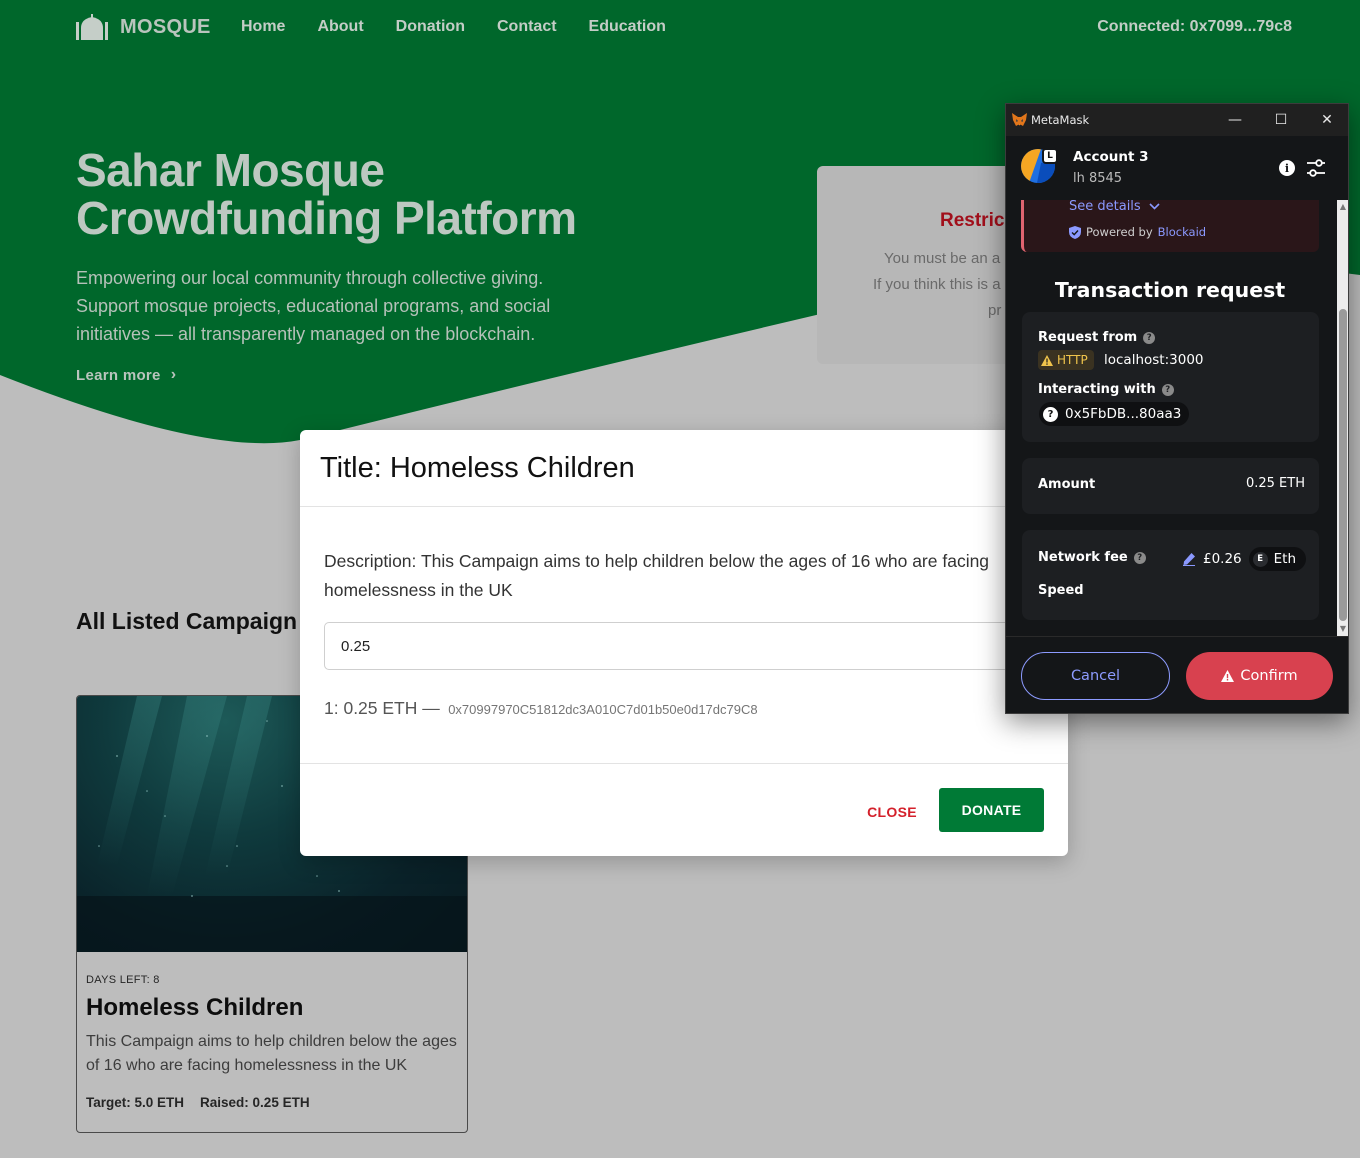 This screenshot has height=1158, width=1360. What do you see at coordinates (1170, 486) in the screenshot?
I see `amount-panel: Amount 0.25 ETH` at bounding box center [1170, 486].